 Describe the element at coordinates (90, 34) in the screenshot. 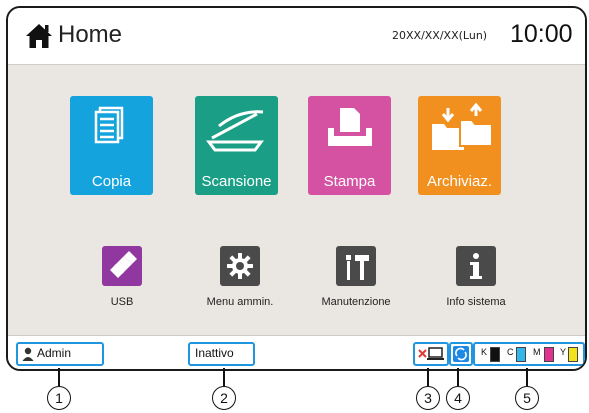

I see `page-title: Home` at that location.